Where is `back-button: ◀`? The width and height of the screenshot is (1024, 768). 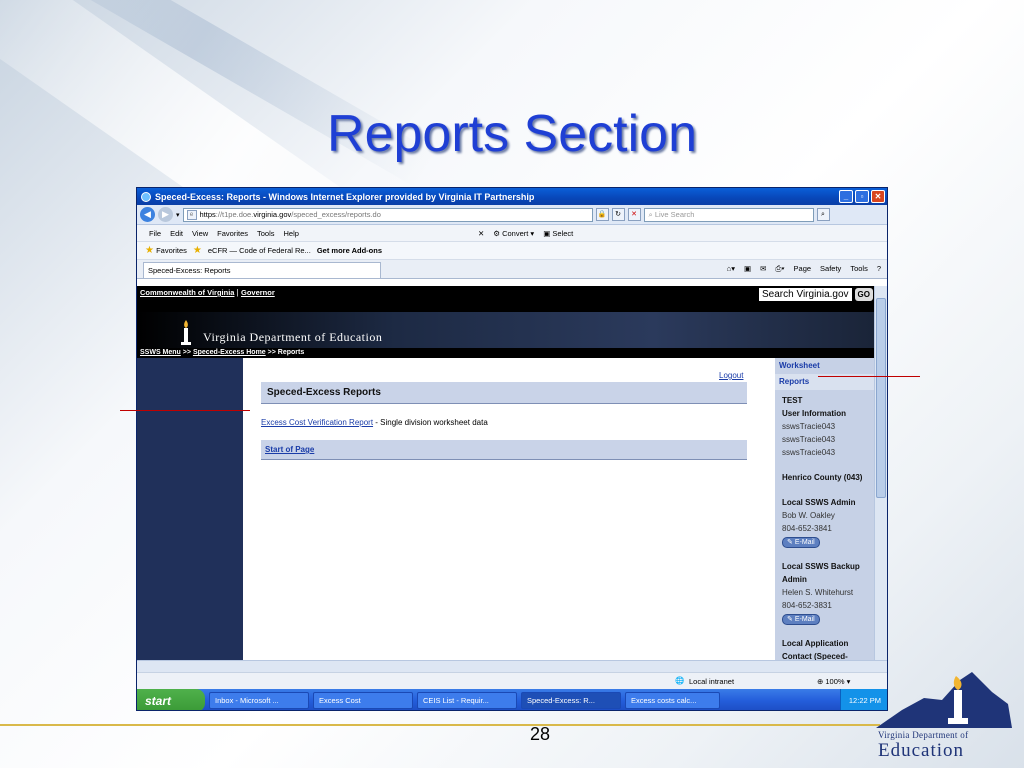 back-button: ◀ is located at coordinates (147, 214).